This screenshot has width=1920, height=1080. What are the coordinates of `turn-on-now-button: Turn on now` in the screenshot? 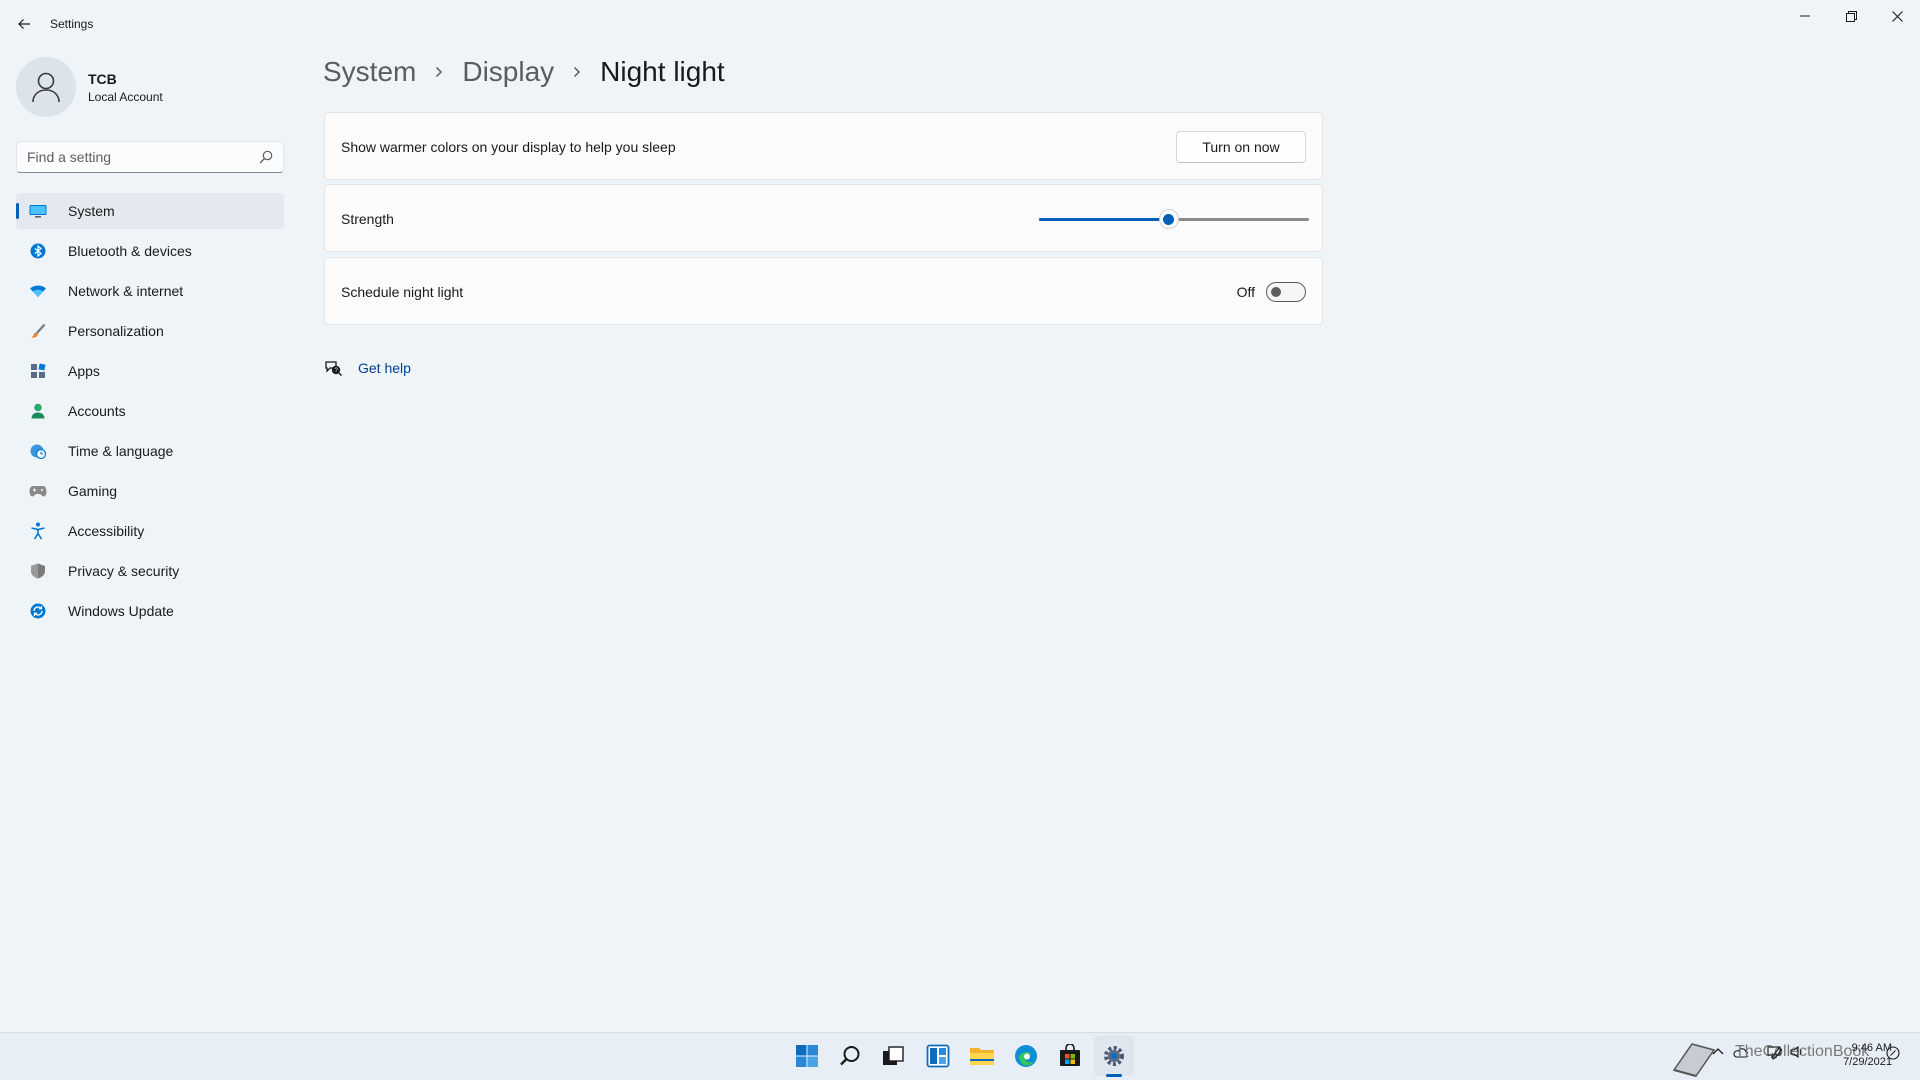 It's located at (1241, 147).